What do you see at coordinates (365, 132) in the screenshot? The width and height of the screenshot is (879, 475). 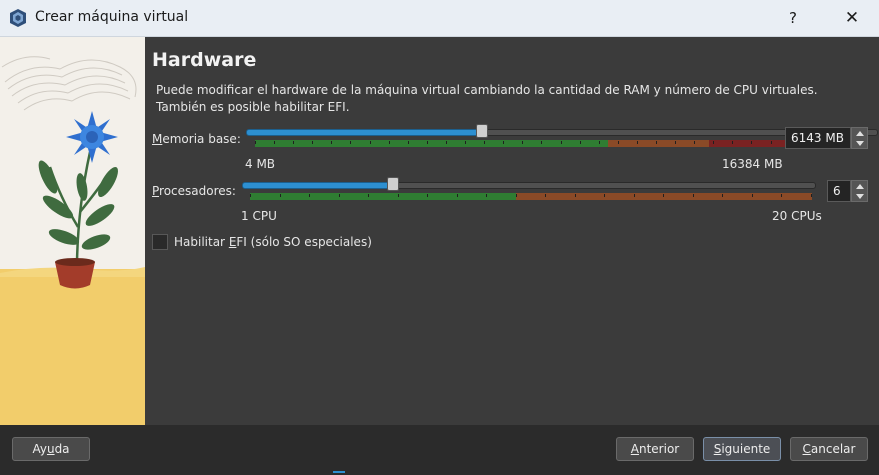 I see `memory-slider-fill` at bounding box center [365, 132].